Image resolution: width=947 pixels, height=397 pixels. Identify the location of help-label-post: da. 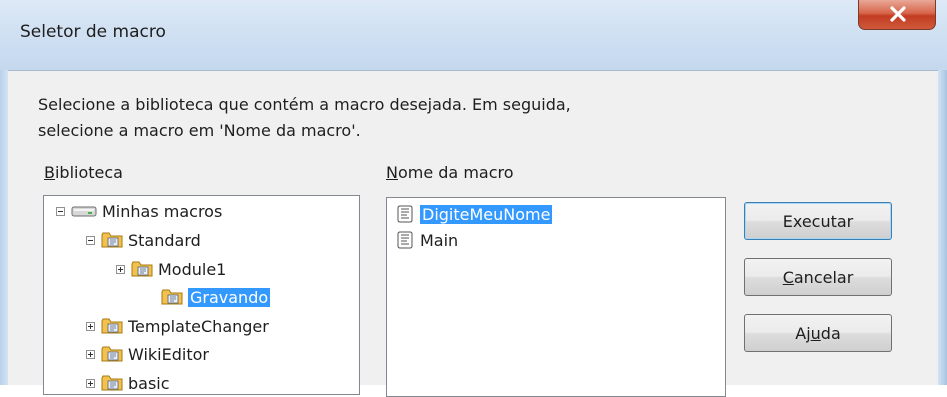
(830, 333).